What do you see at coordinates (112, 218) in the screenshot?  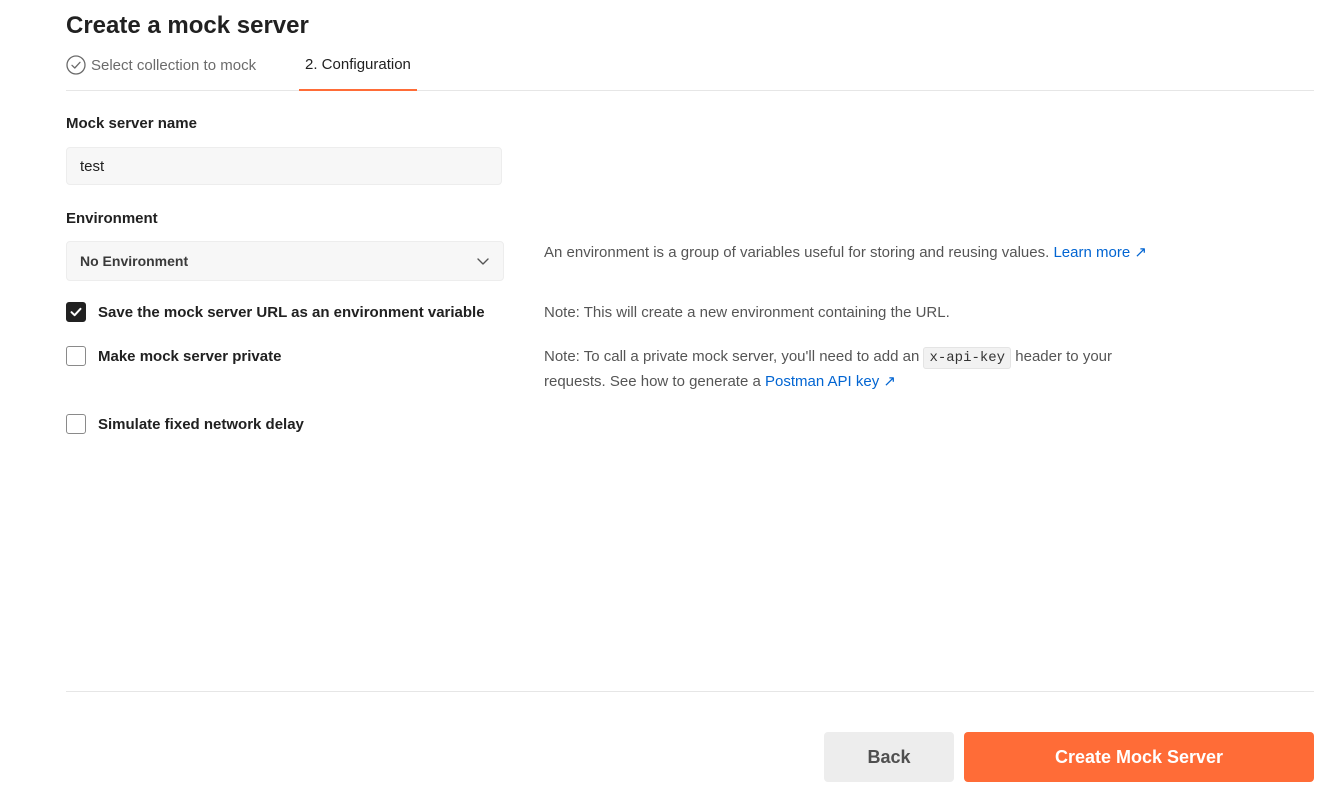 I see `environment-label: Environment` at bounding box center [112, 218].